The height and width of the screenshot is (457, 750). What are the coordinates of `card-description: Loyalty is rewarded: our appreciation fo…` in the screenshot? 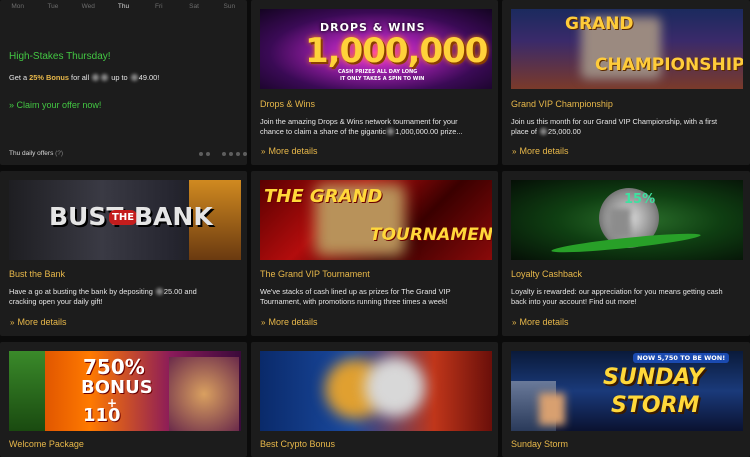 It's located at (627, 297).